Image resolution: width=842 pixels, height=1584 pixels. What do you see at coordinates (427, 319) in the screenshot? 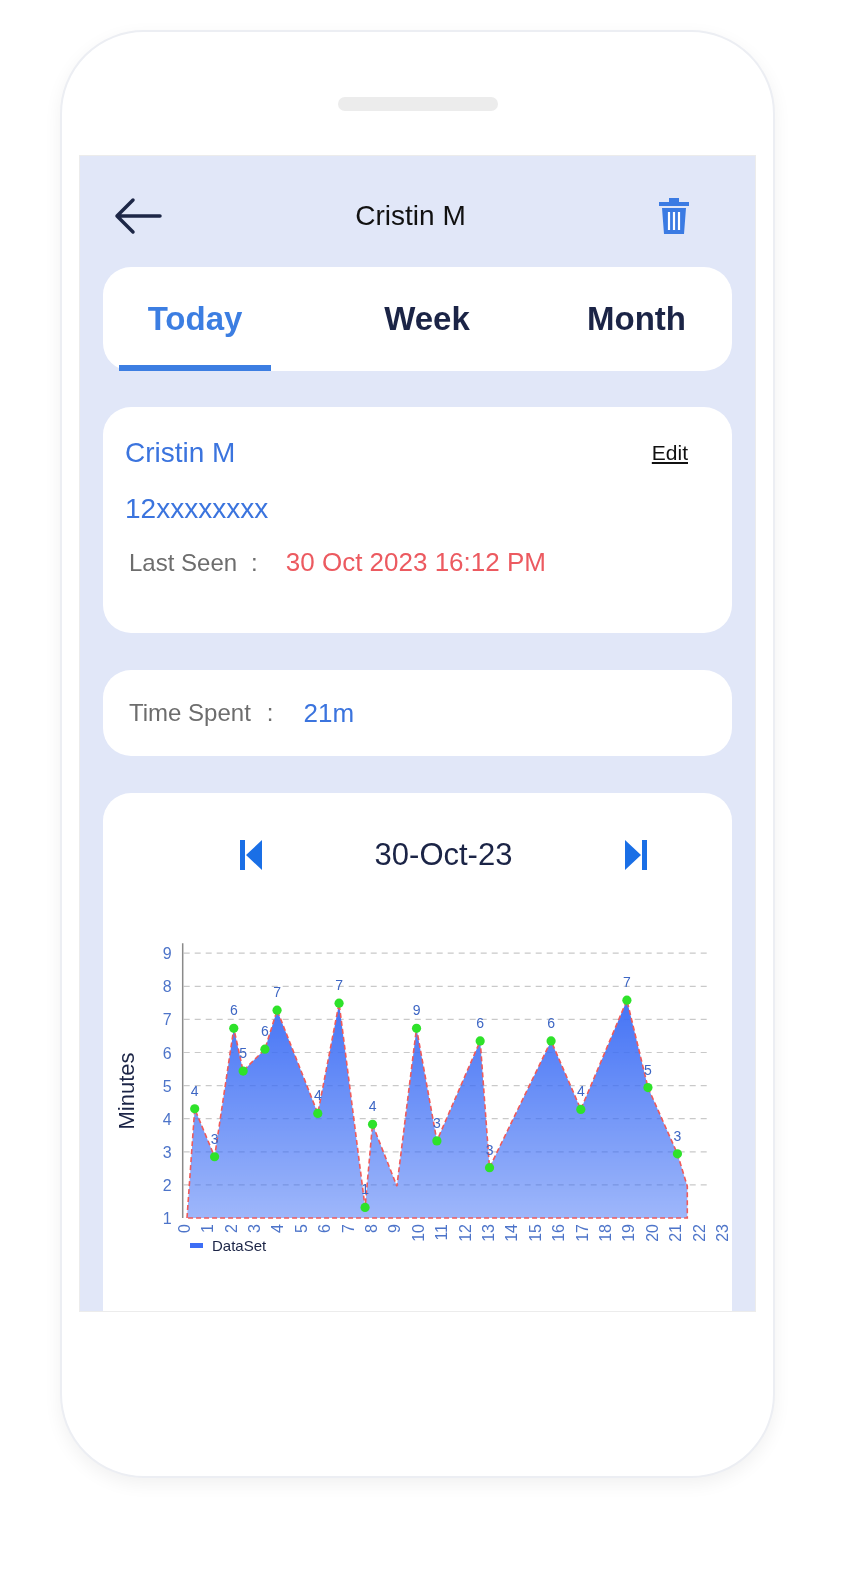
I see `period-tab: Week` at bounding box center [427, 319].